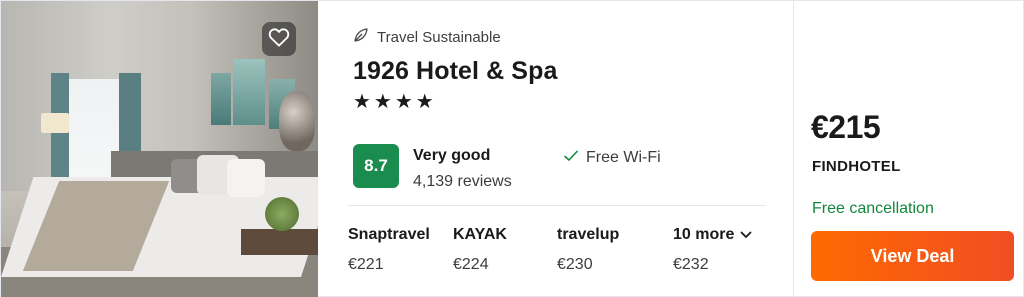 This screenshot has height=297, width=1024. What do you see at coordinates (395, 102) in the screenshot?
I see `star-rating: ★★★★` at bounding box center [395, 102].